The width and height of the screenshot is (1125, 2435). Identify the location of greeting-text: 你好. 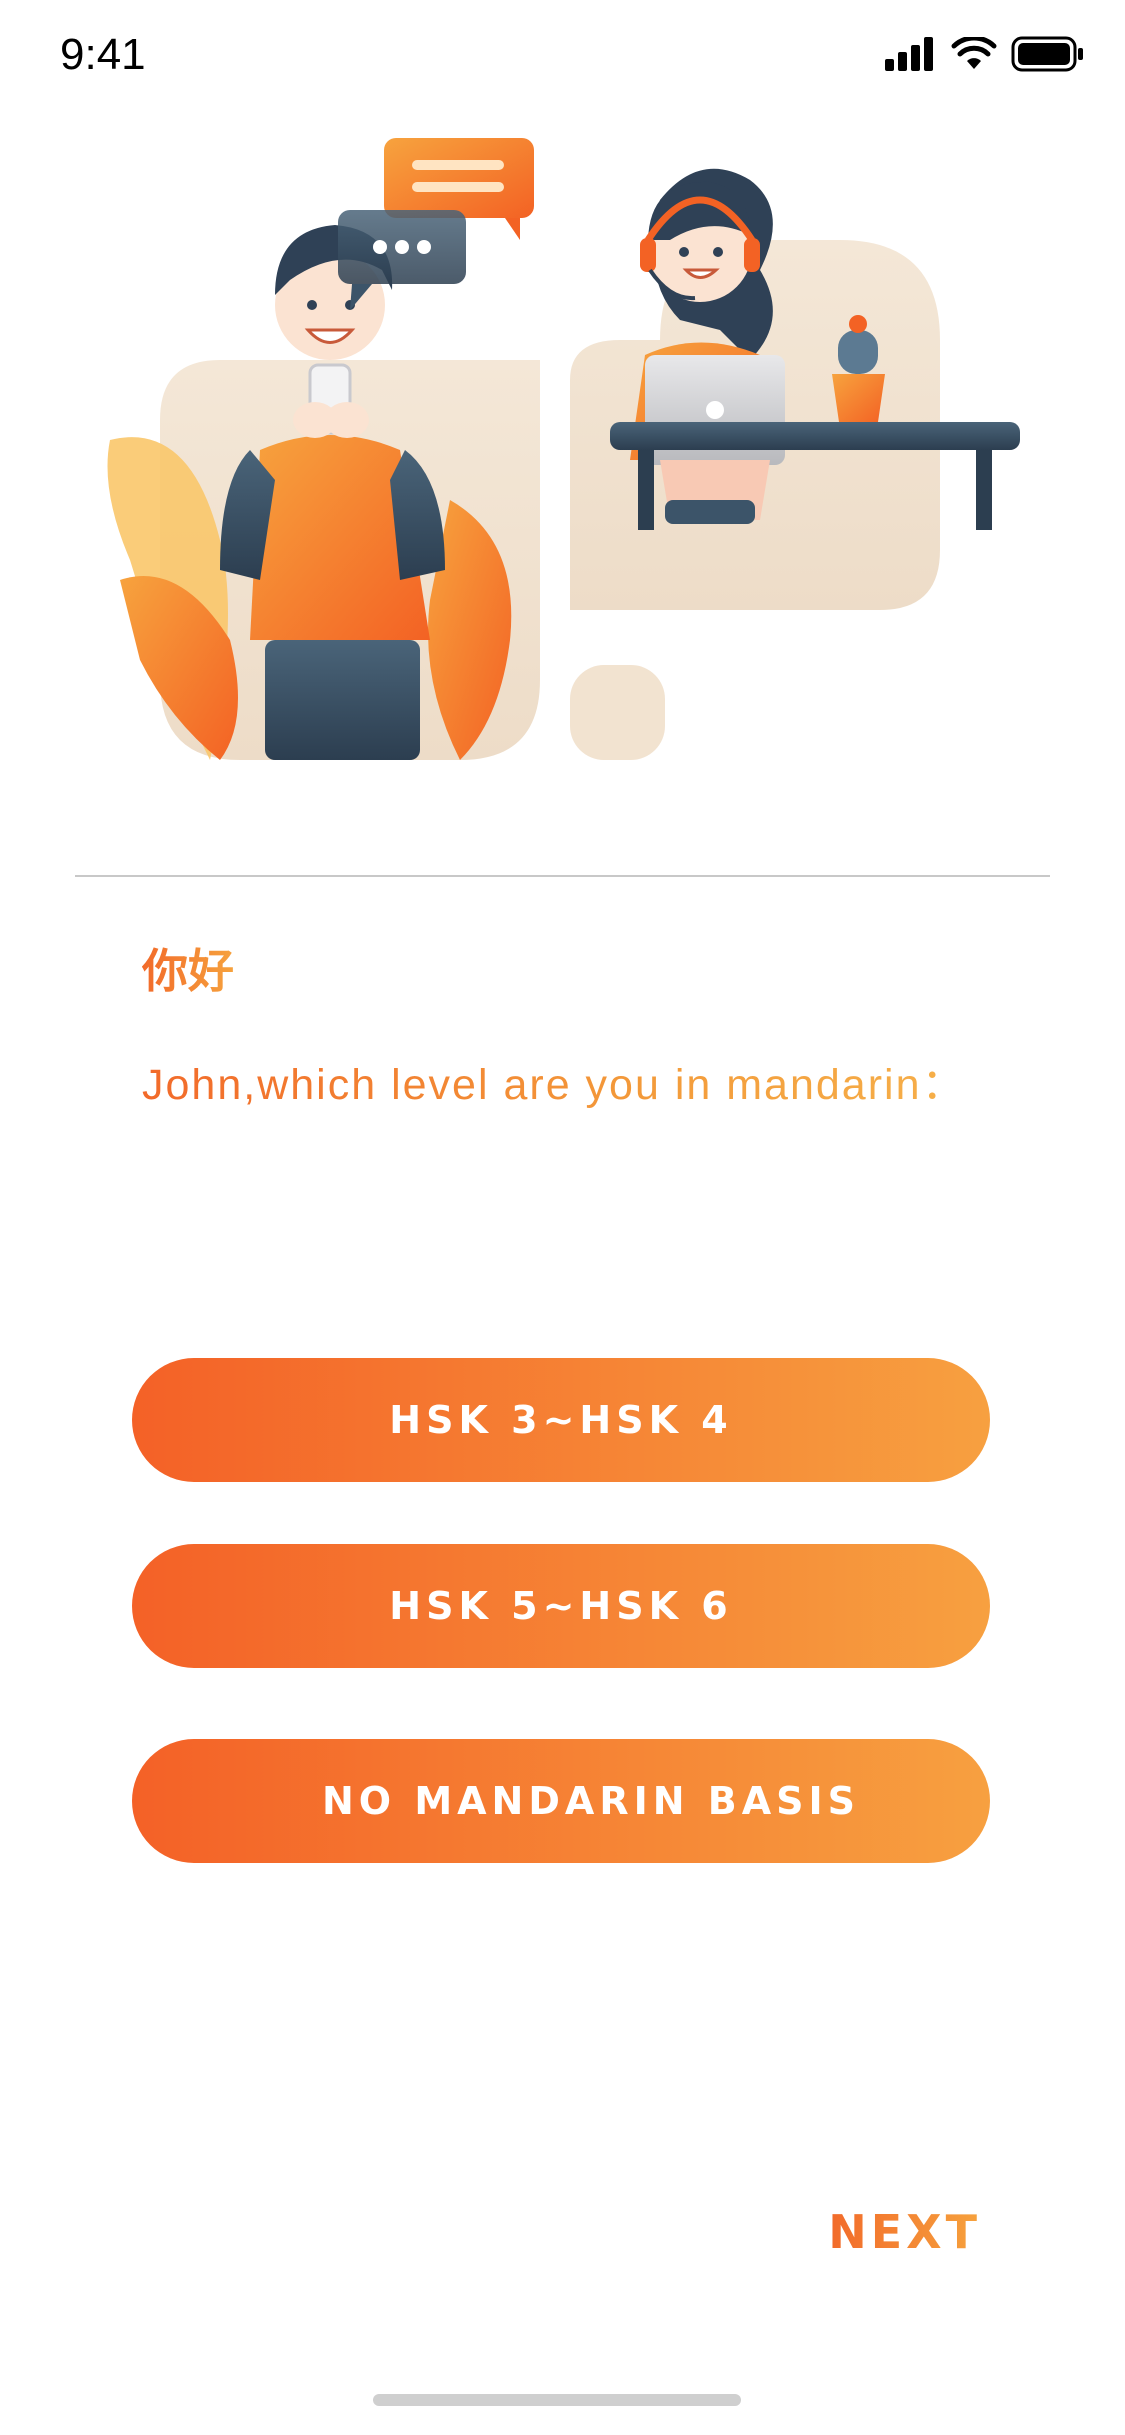
(188, 968).